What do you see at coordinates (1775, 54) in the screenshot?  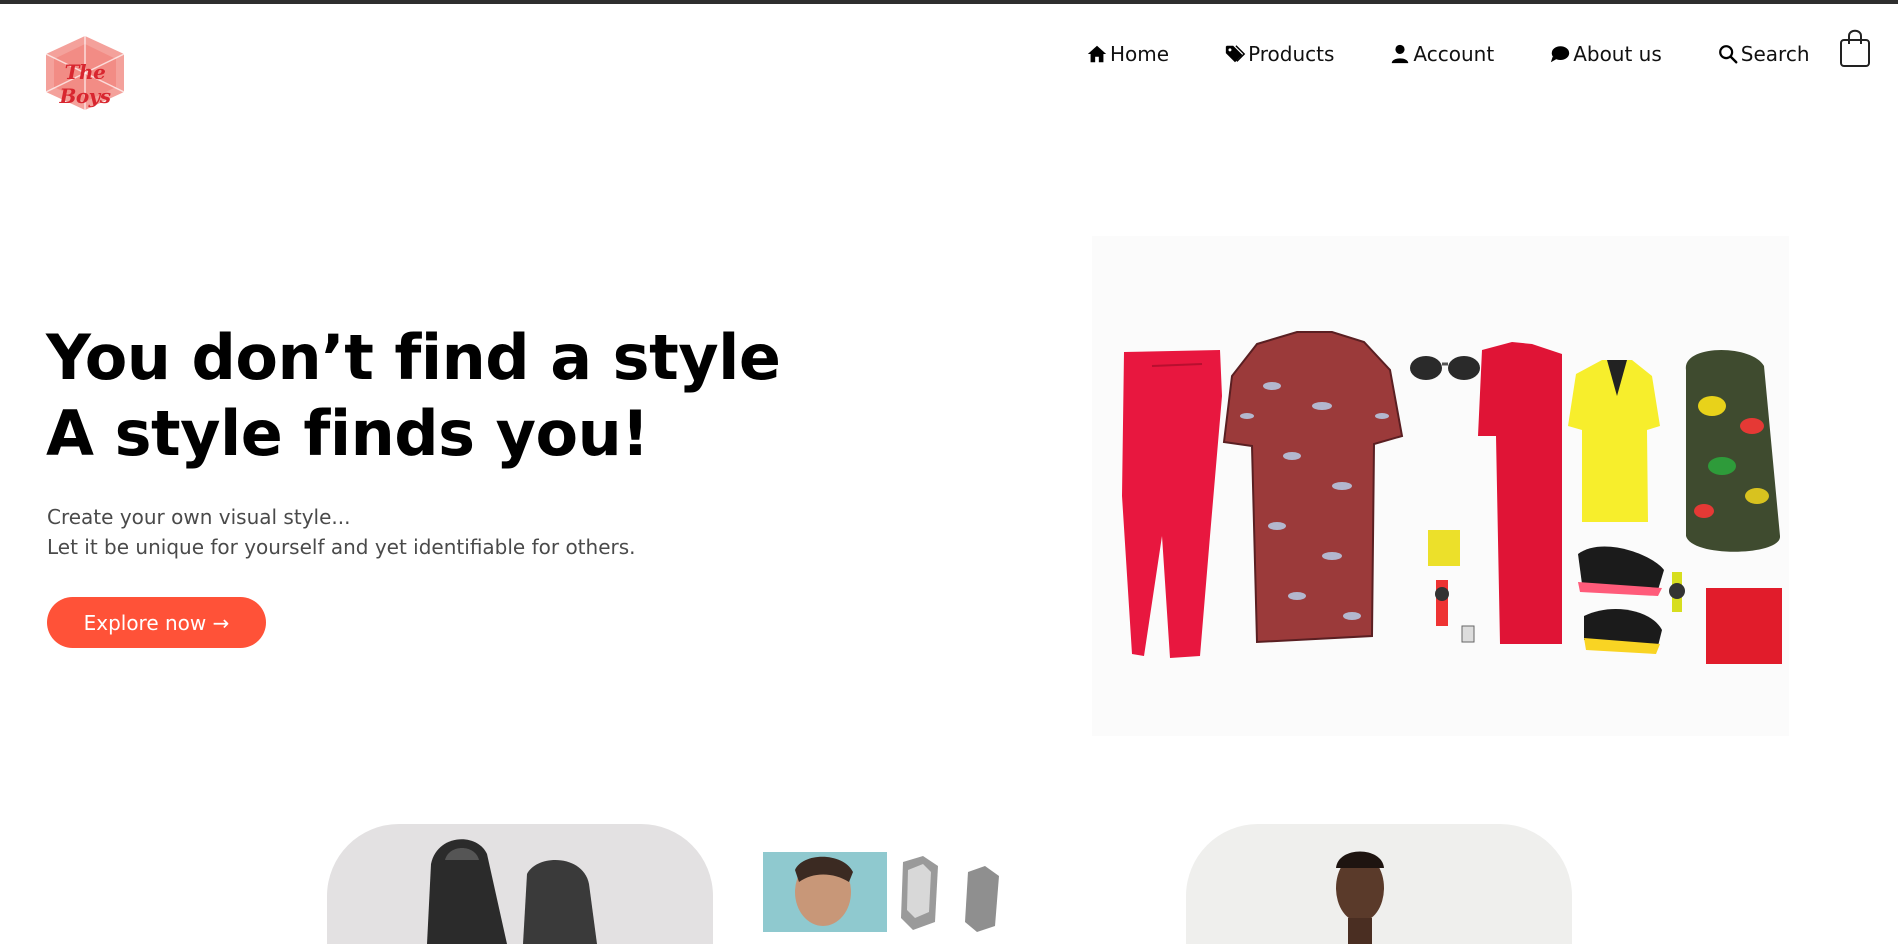 I see `nav-search-label: Search` at bounding box center [1775, 54].